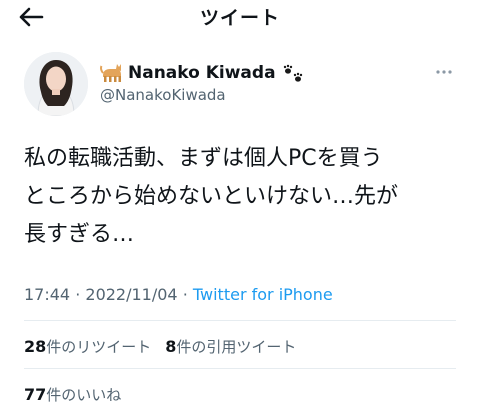 The image size is (480, 408). I want to click on more-options-button, so click(444, 72).